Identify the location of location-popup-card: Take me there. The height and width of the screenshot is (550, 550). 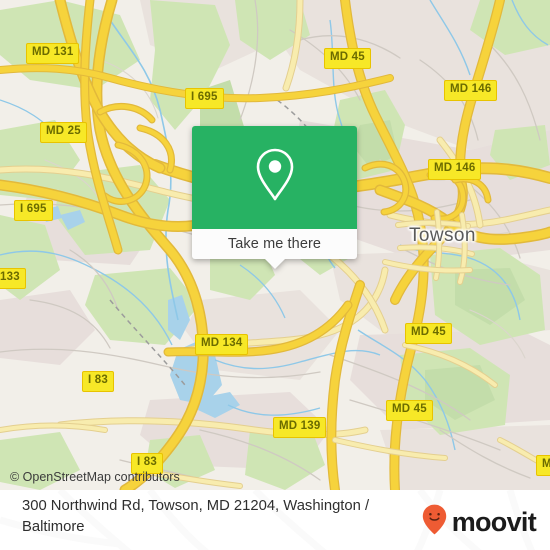
(274, 197).